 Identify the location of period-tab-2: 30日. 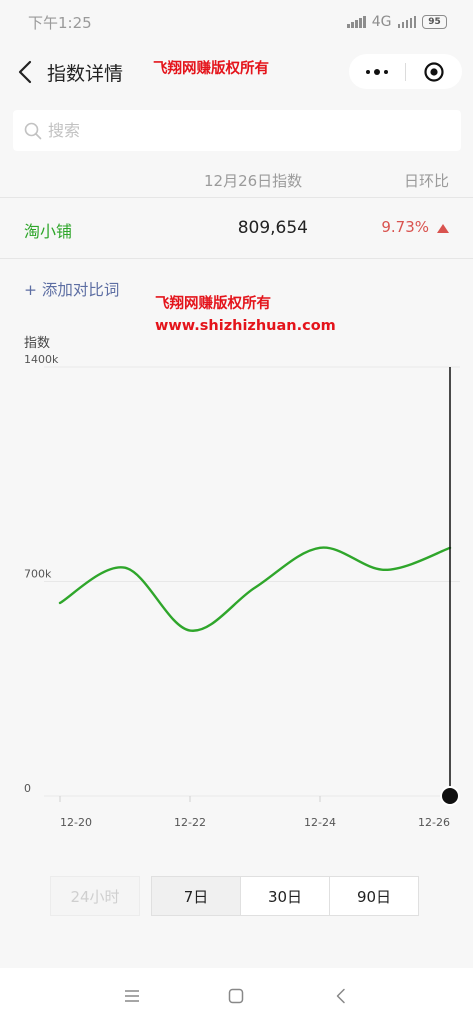
(285, 896).